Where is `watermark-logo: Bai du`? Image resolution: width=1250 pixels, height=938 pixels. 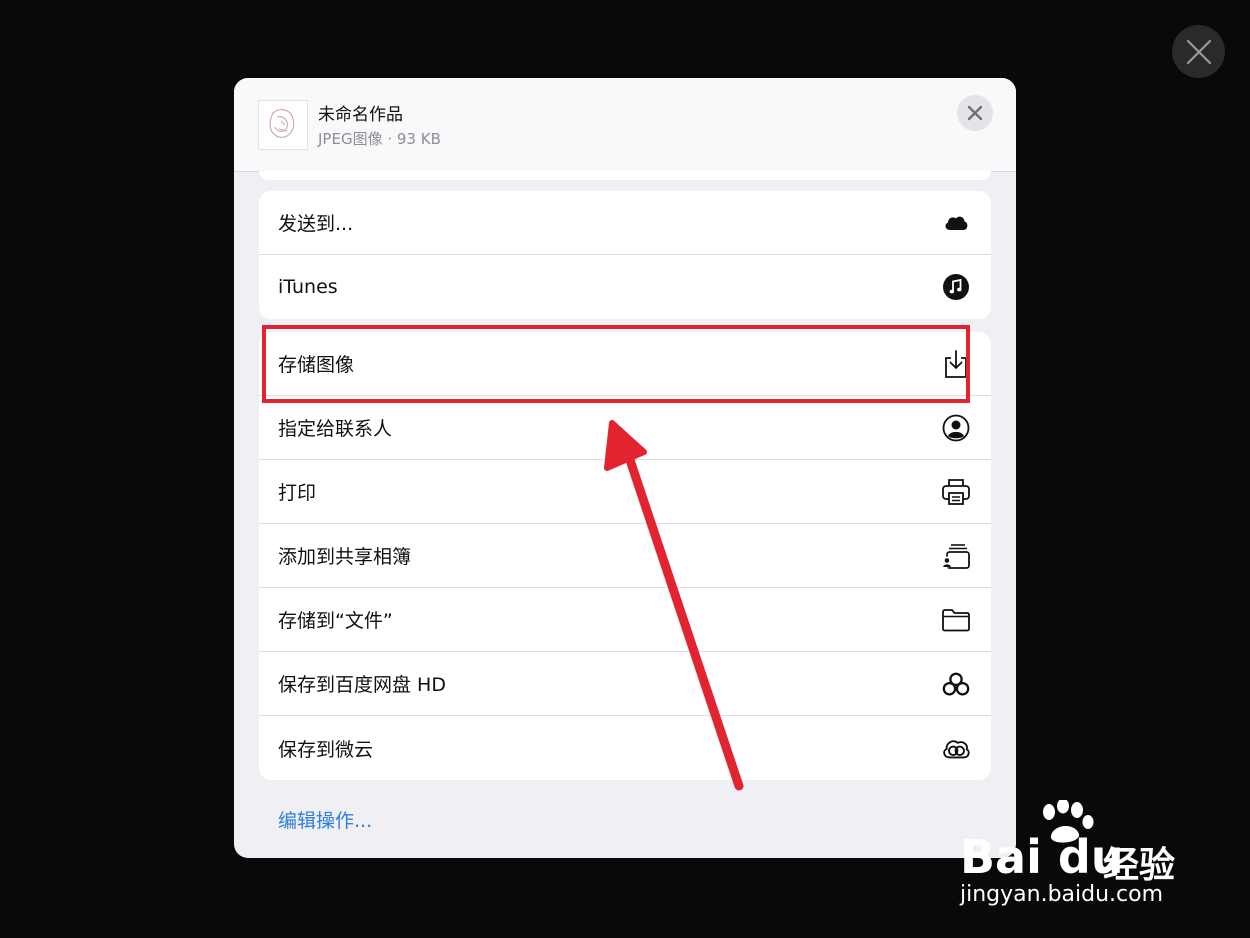 watermark-logo: Bai du is located at coordinates (1042, 857).